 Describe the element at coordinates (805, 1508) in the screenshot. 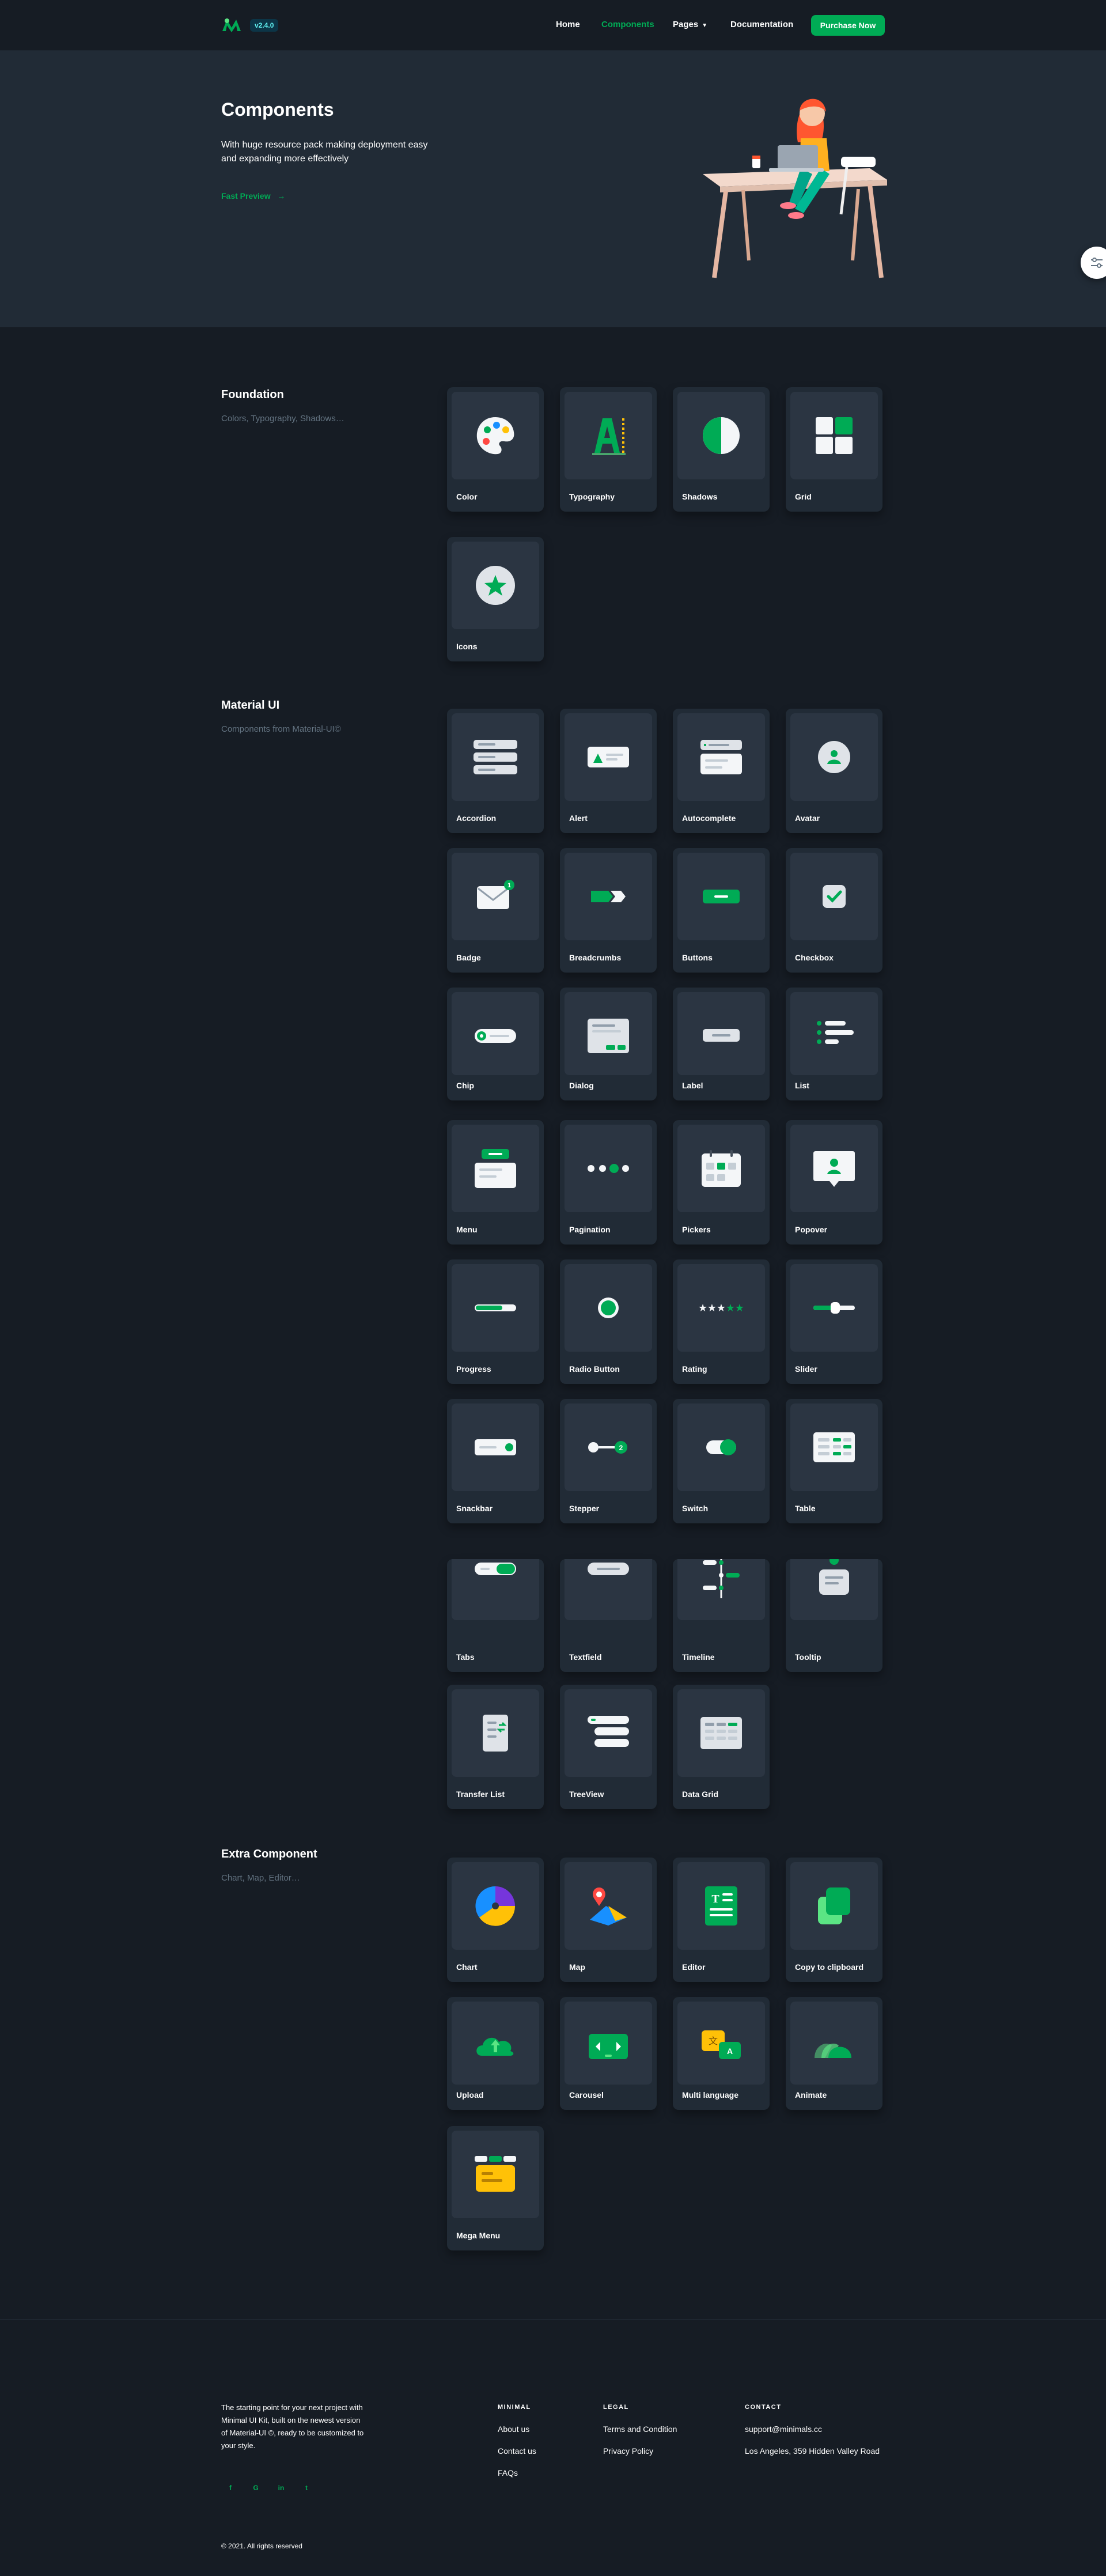

I see `card-label: Table` at that location.